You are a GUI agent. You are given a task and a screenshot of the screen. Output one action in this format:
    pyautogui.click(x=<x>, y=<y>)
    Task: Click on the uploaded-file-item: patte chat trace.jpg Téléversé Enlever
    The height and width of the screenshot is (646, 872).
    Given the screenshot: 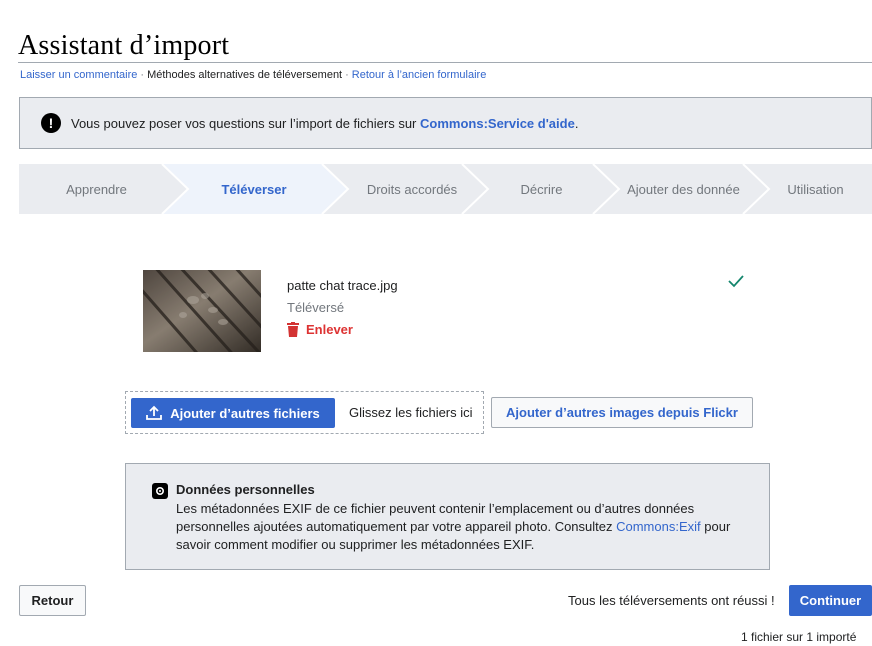 What is the action you would take?
    pyautogui.click(x=453, y=312)
    